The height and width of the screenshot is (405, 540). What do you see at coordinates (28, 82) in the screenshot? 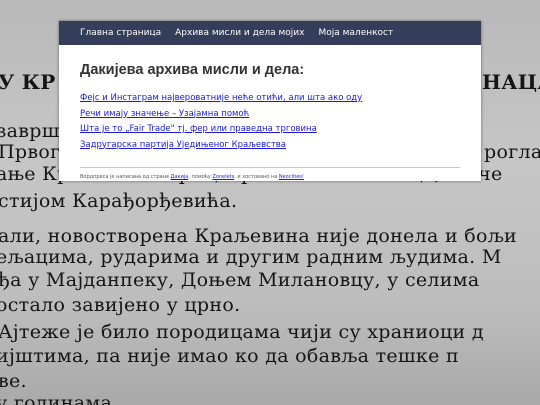
I see `bg-heading-left: У КР` at bounding box center [28, 82].